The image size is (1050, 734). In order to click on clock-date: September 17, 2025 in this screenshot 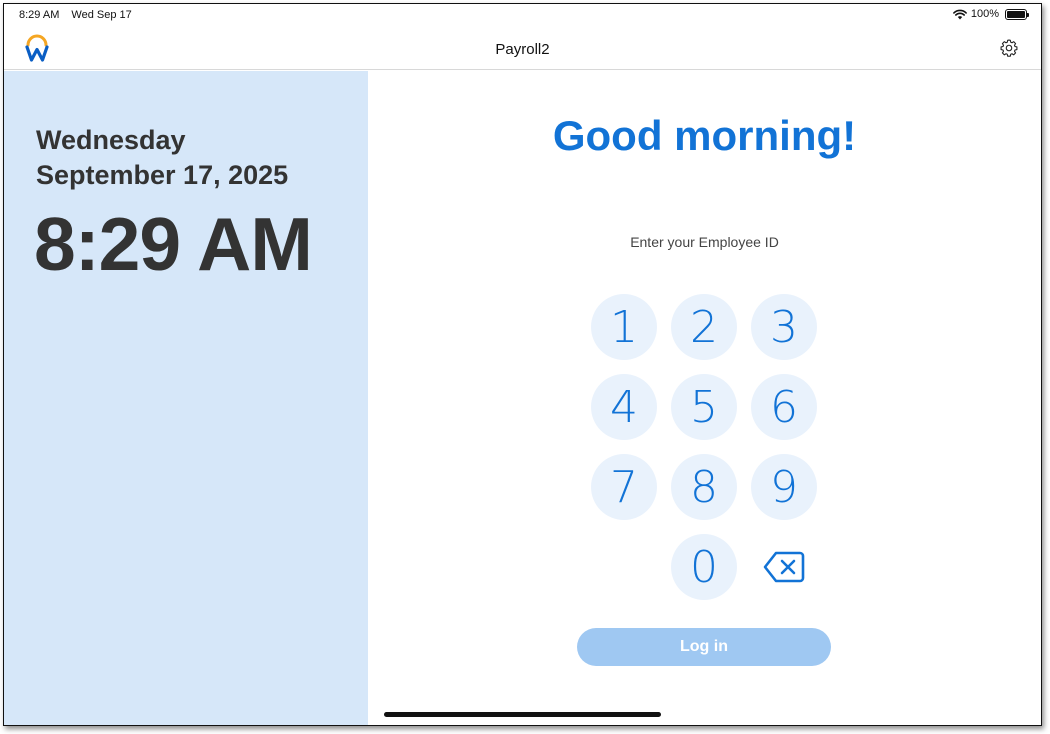, I will do `click(162, 175)`.